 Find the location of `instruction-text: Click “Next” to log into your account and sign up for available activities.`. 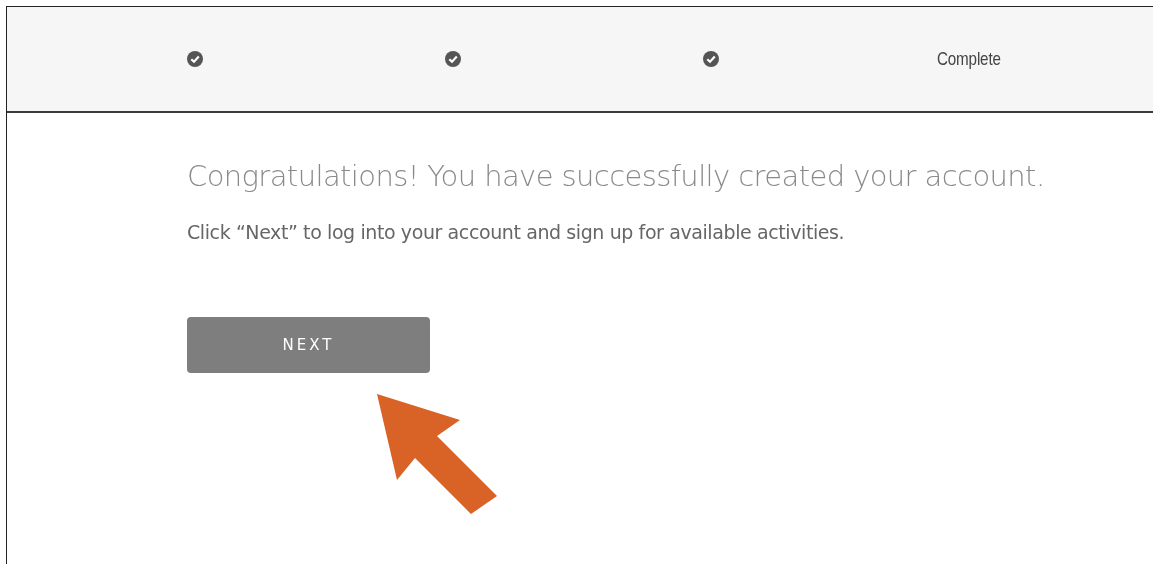

instruction-text: Click “Next” to log into your account and sign up for available activities. is located at coordinates (516, 232).